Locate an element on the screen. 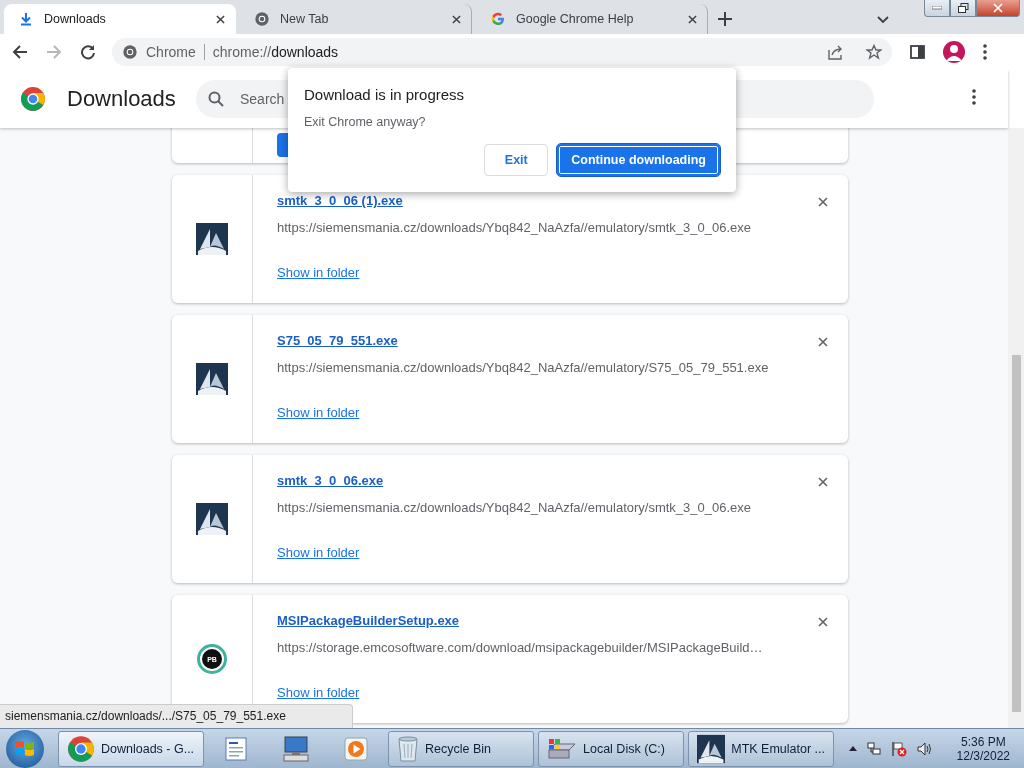 The image size is (1024, 768). browser-tab: Downloads is located at coordinates (120, 19).